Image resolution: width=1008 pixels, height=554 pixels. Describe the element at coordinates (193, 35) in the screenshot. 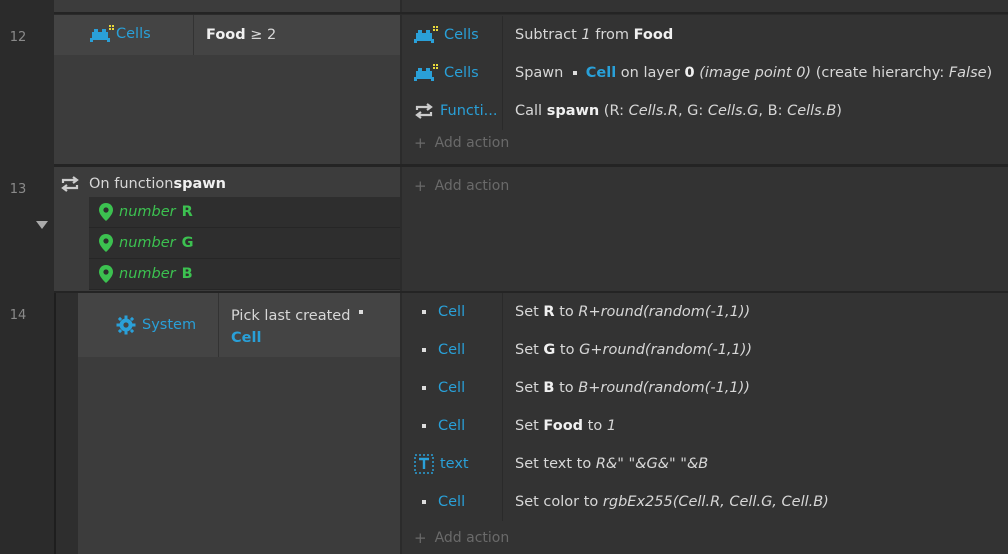

I see `divider` at that location.